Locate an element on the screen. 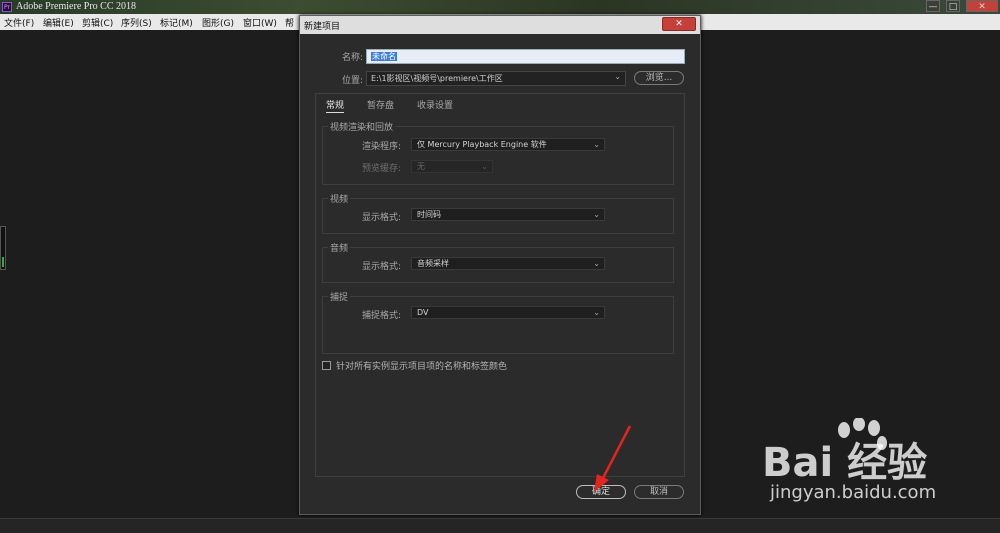  capture-format-select: DV ⌄ is located at coordinates (508, 312).